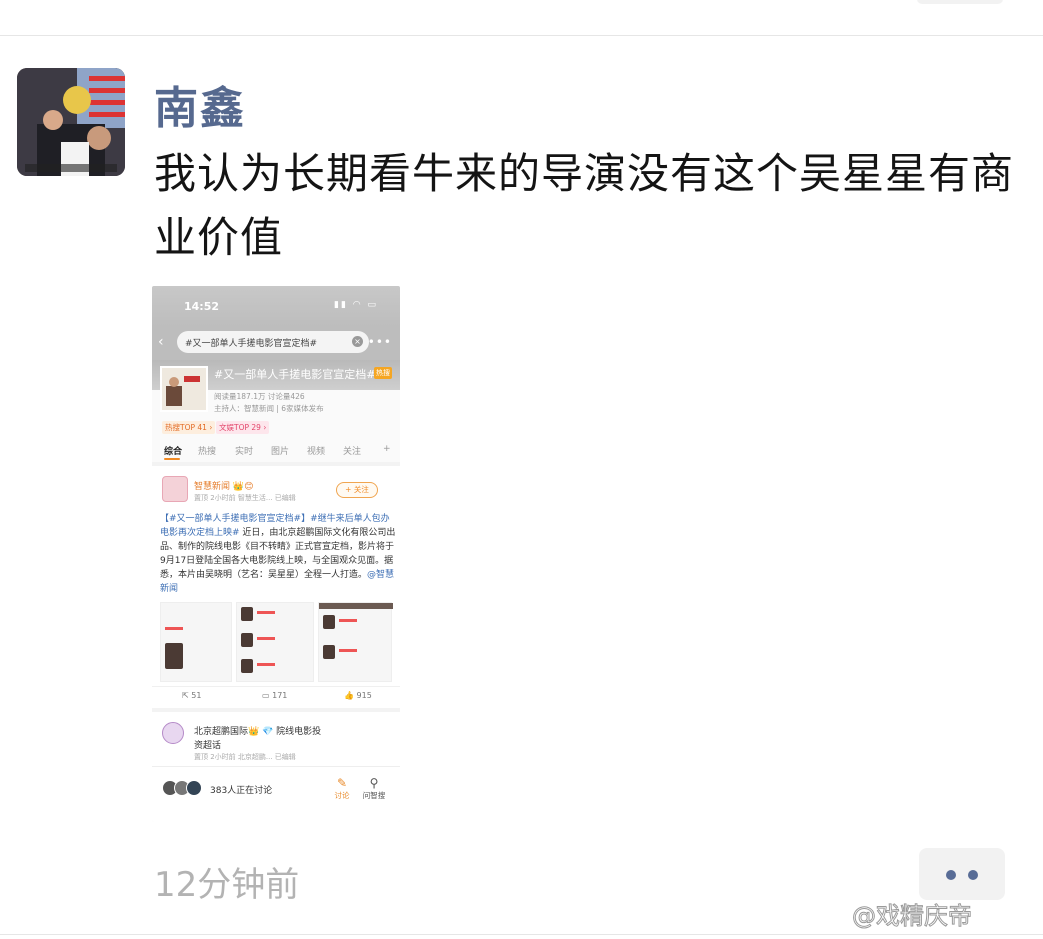 The image size is (1043, 939). Describe the element at coordinates (244, 450) in the screenshot. I see `tab-realtime: 实时` at that location.